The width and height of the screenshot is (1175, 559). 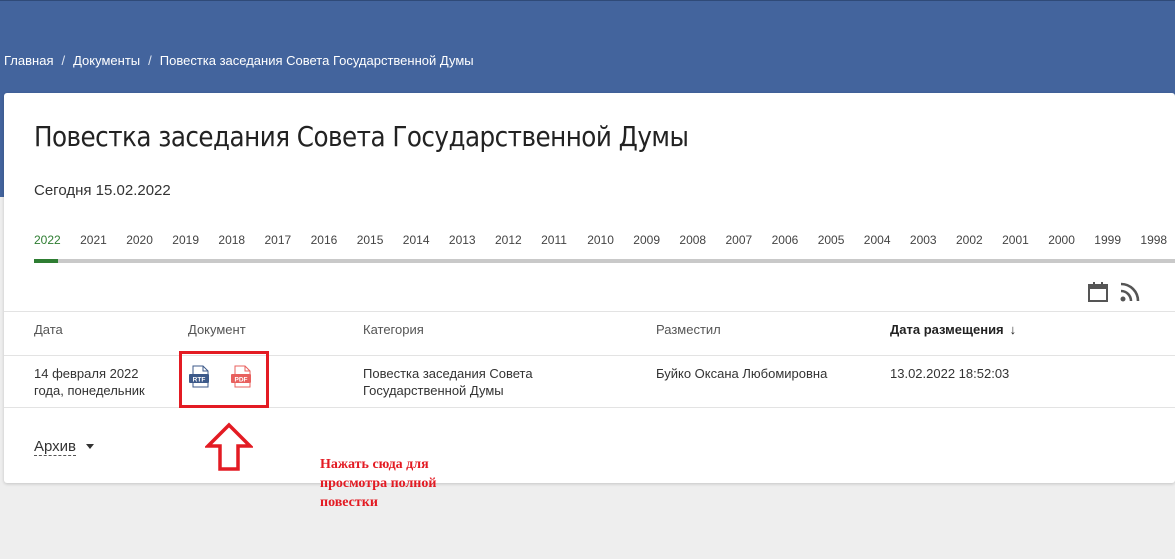 I want to click on breadcrumb-home: Главная, so click(x=28, y=60).